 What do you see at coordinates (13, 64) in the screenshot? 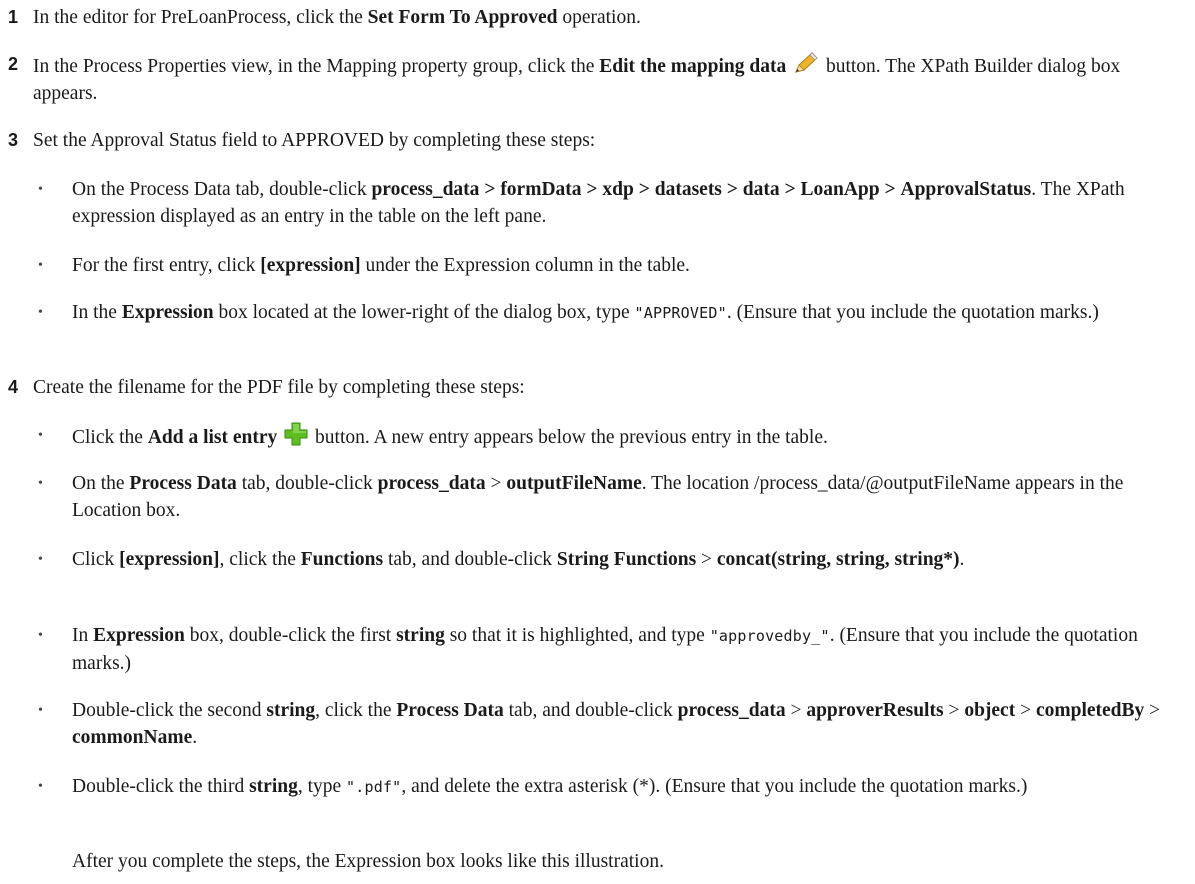
I see `step-number: 2` at bounding box center [13, 64].